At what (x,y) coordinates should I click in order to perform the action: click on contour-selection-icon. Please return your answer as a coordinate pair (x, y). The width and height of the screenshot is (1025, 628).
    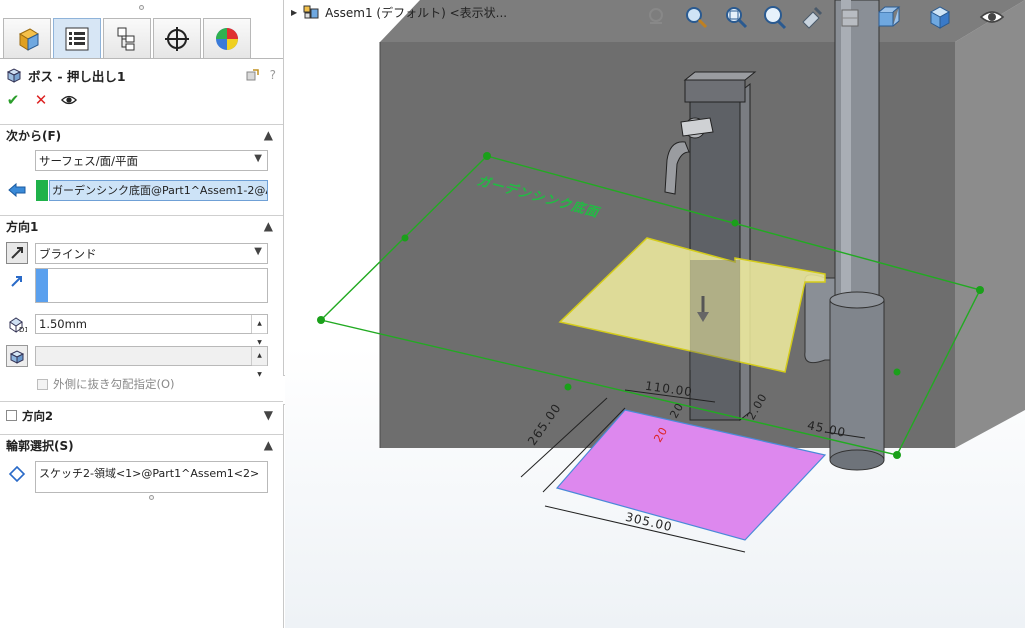
    Looking at the image, I should click on (17, 474).